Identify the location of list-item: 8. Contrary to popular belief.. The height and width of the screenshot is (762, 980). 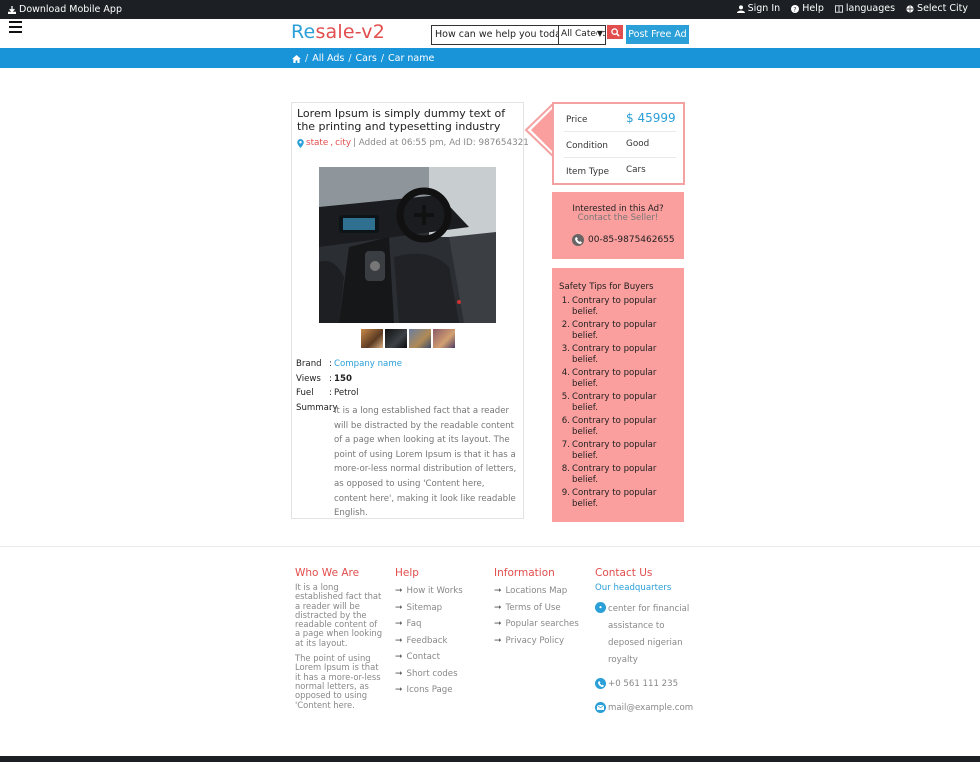
(609, 474).